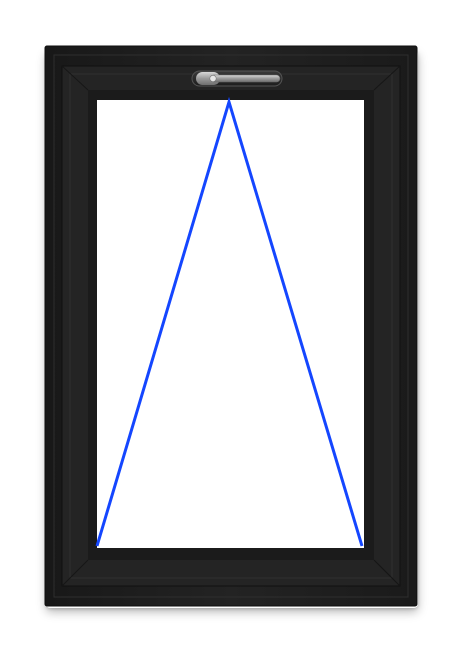  I want to click on window-handle-icon, so click(237, 78).